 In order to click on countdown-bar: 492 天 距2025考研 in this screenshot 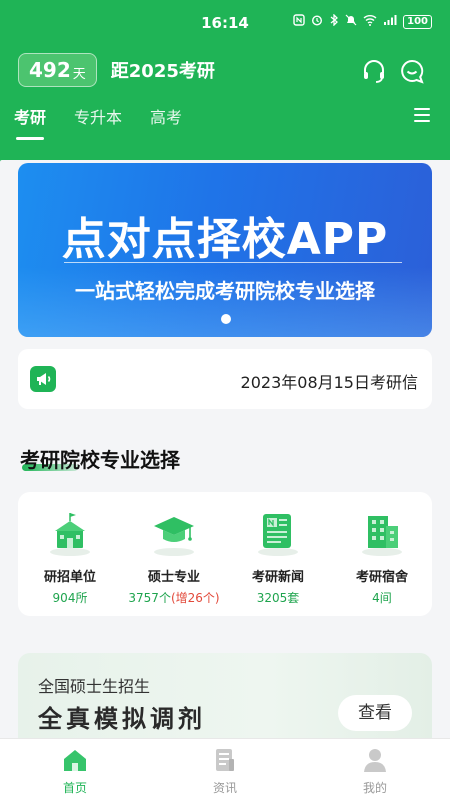, I will do `click(116, 70)`.